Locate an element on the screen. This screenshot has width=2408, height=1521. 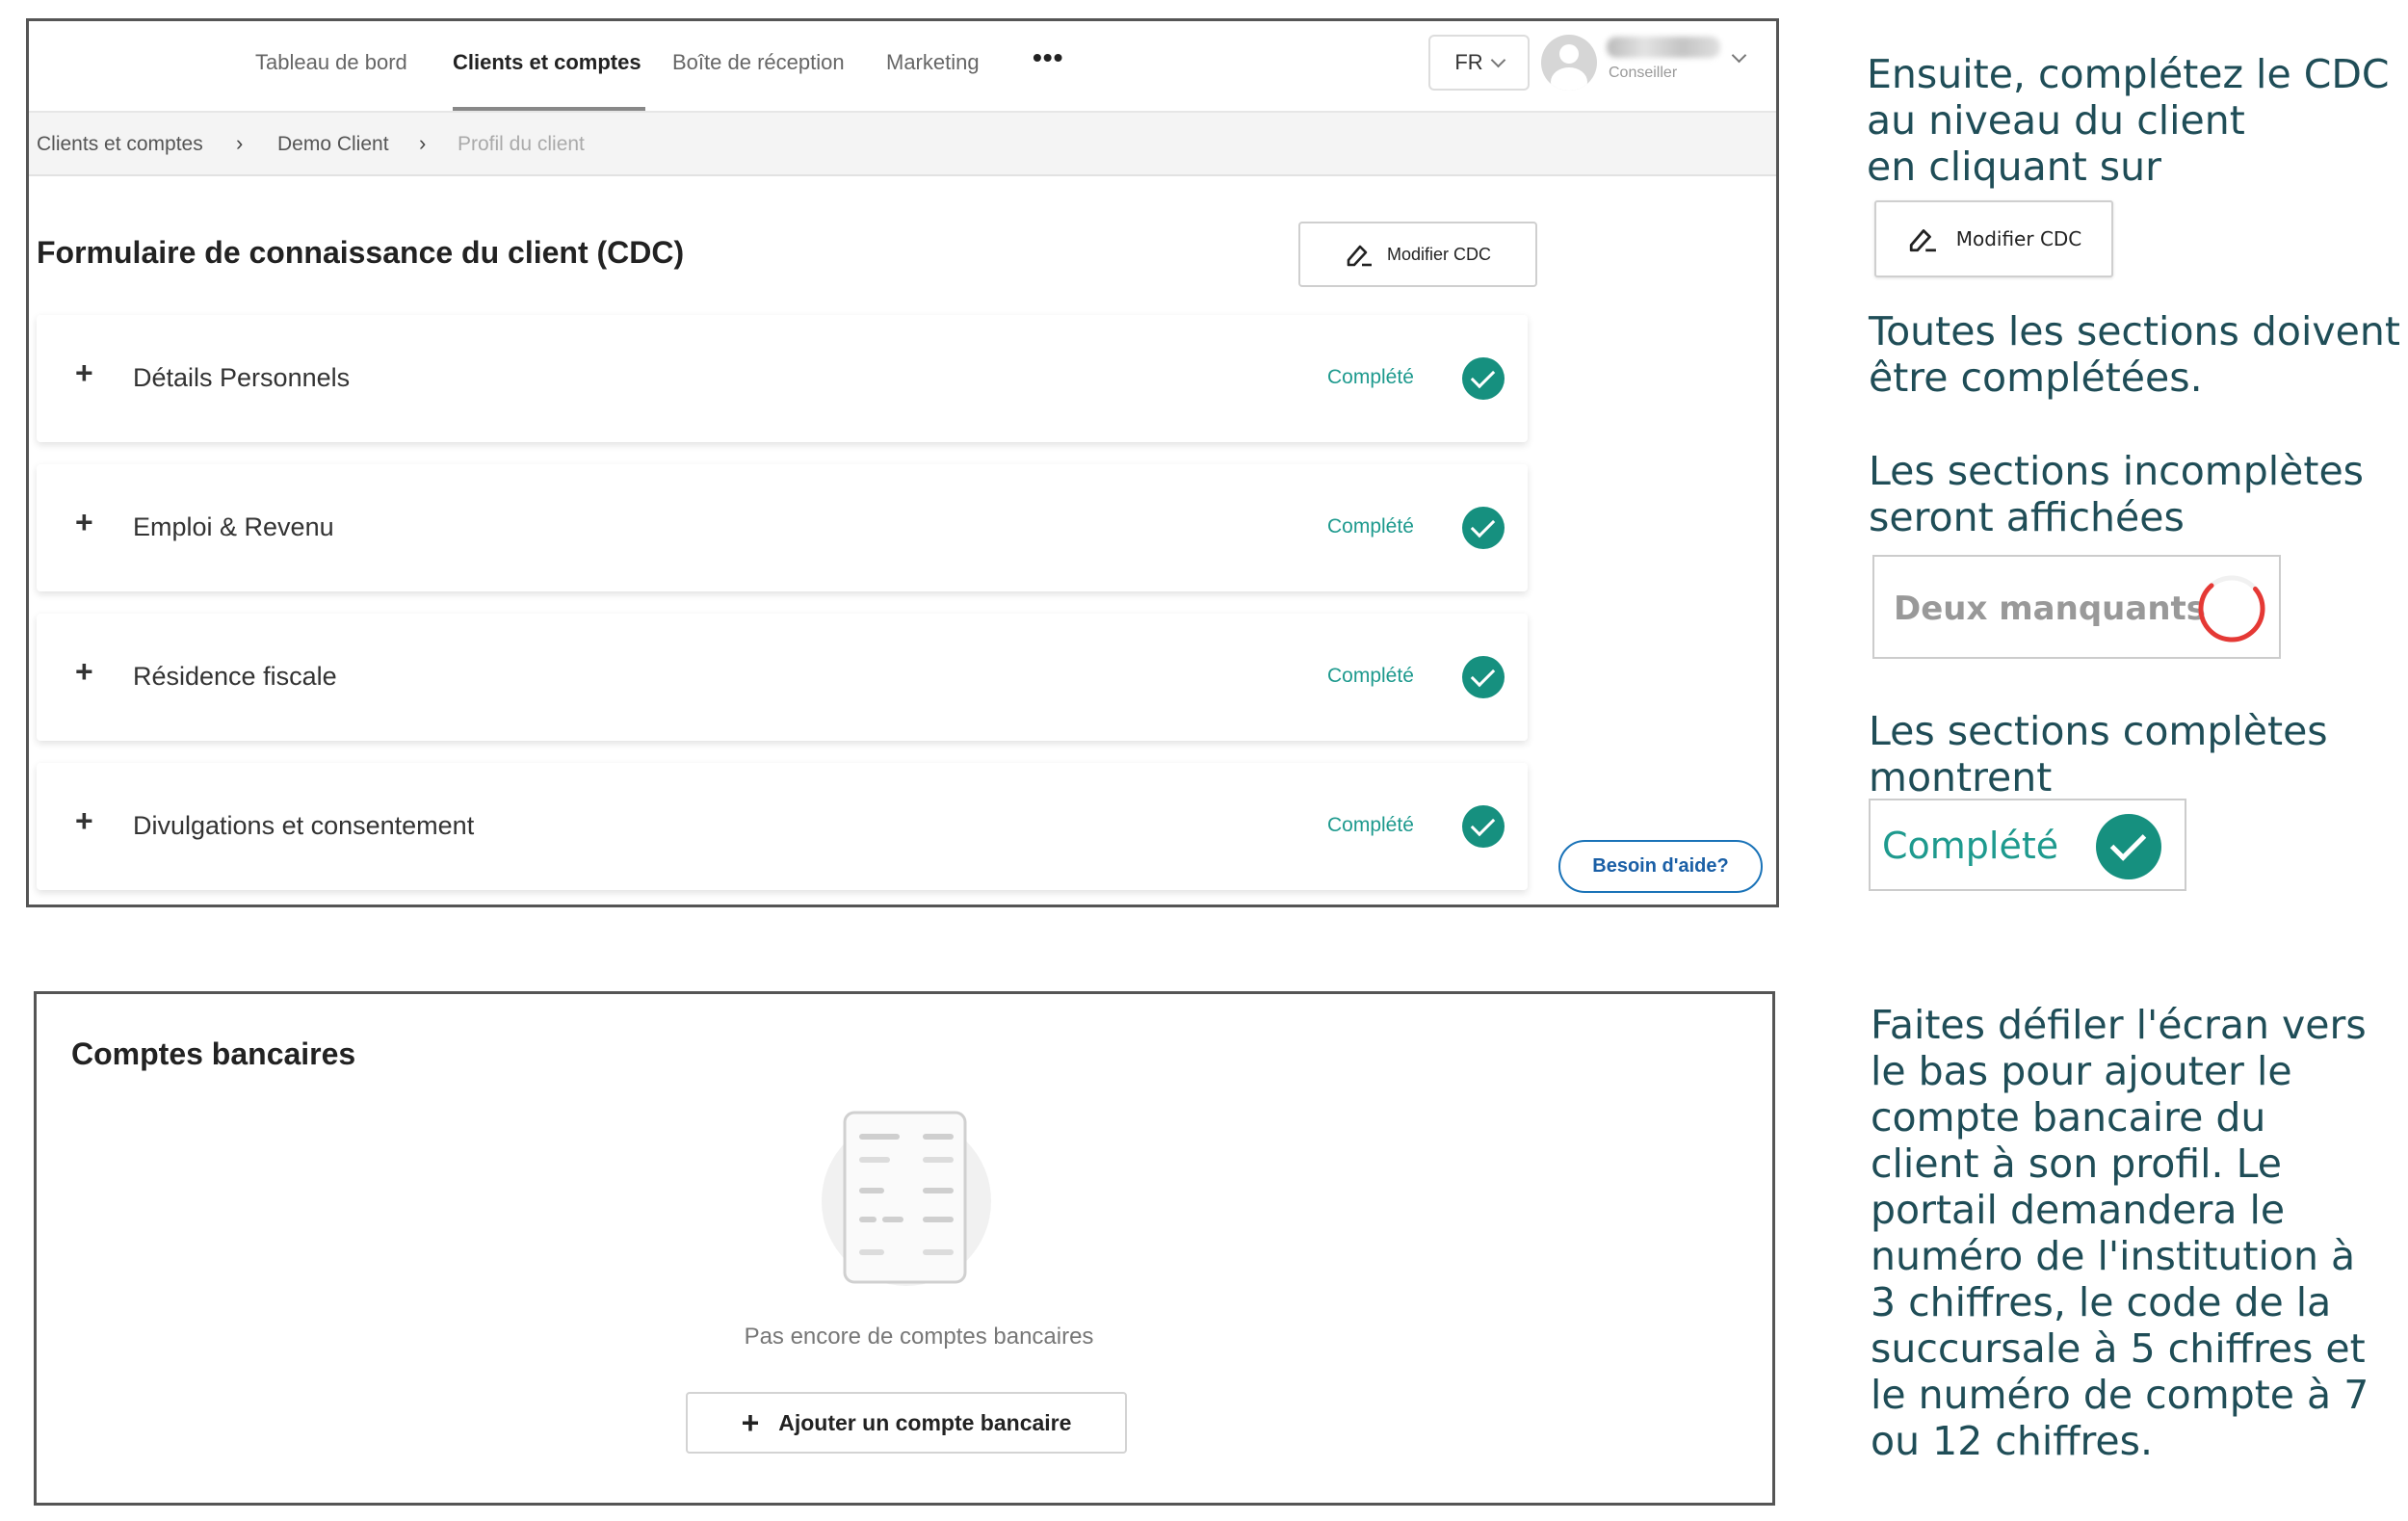
section-personal-details: + Détails Personnels Complété is located at coordinates (782, 378).